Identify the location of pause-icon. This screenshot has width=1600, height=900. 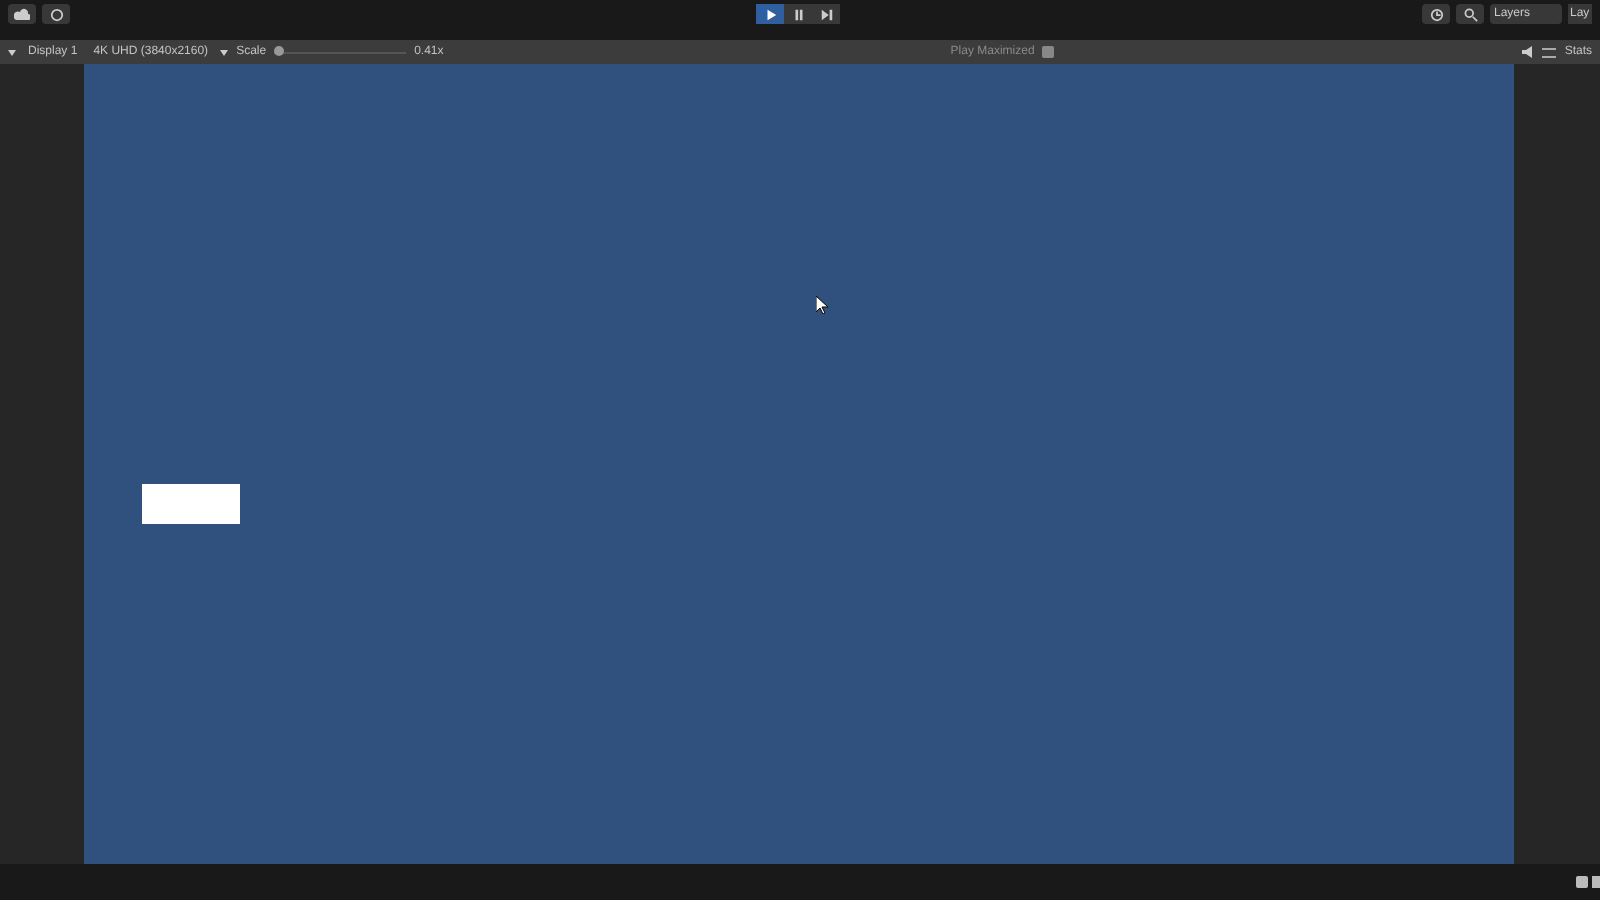
(798, 14).